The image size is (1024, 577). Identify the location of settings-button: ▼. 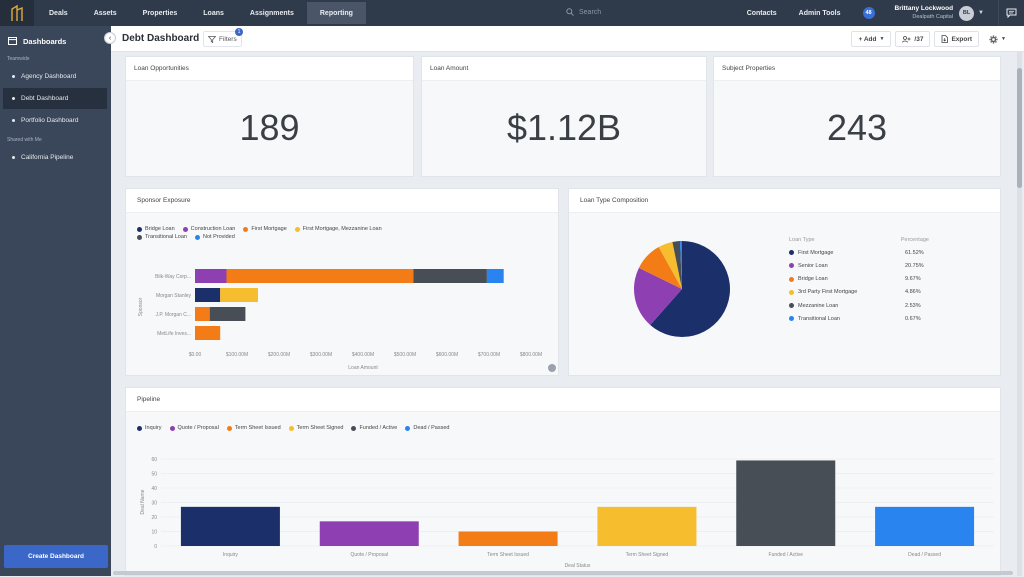
(997, 39).